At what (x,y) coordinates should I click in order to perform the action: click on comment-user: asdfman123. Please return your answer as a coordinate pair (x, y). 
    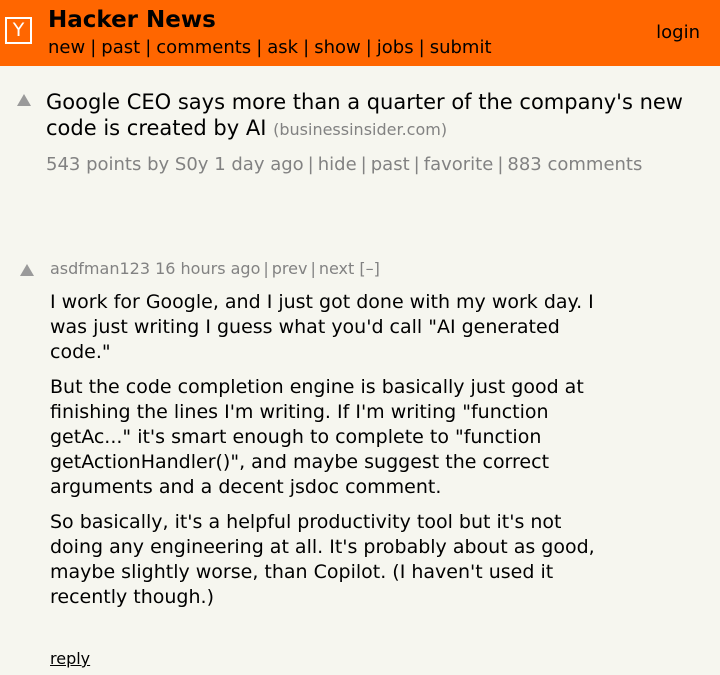
    Looking at the image, I should click on (100, 268).